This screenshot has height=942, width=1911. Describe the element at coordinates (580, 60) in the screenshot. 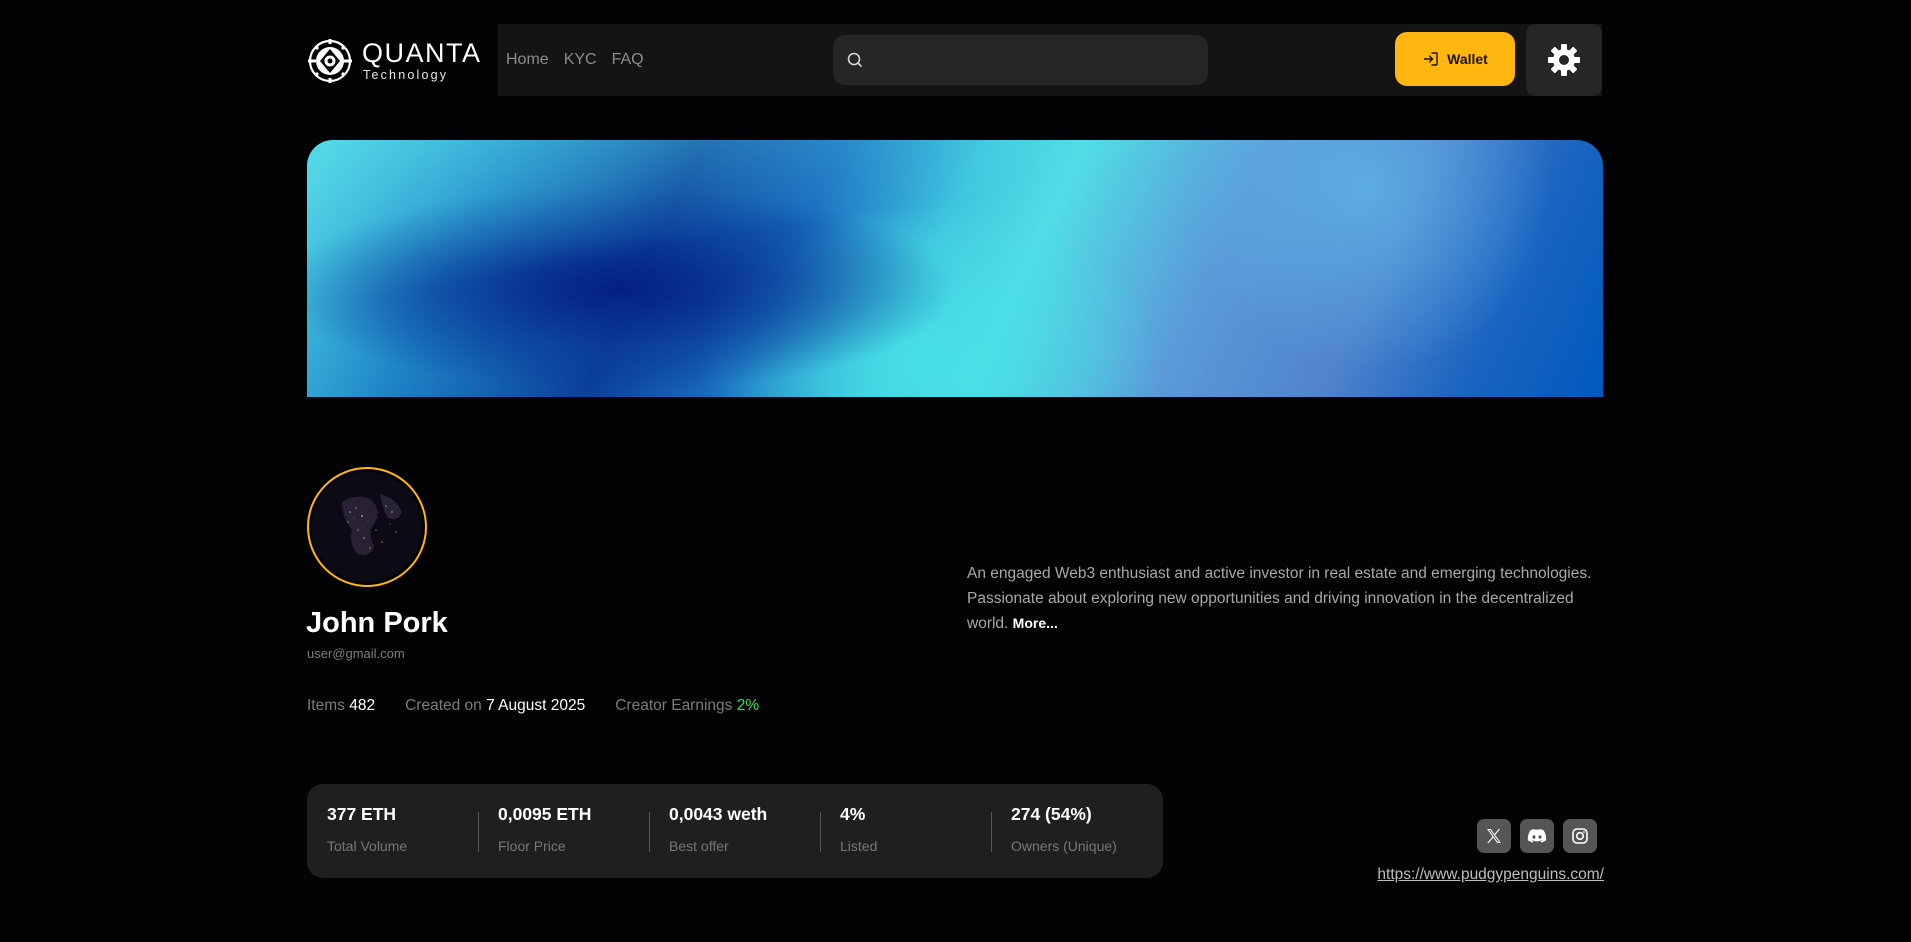

I see `nav-link-kyc: KYC` at that location.